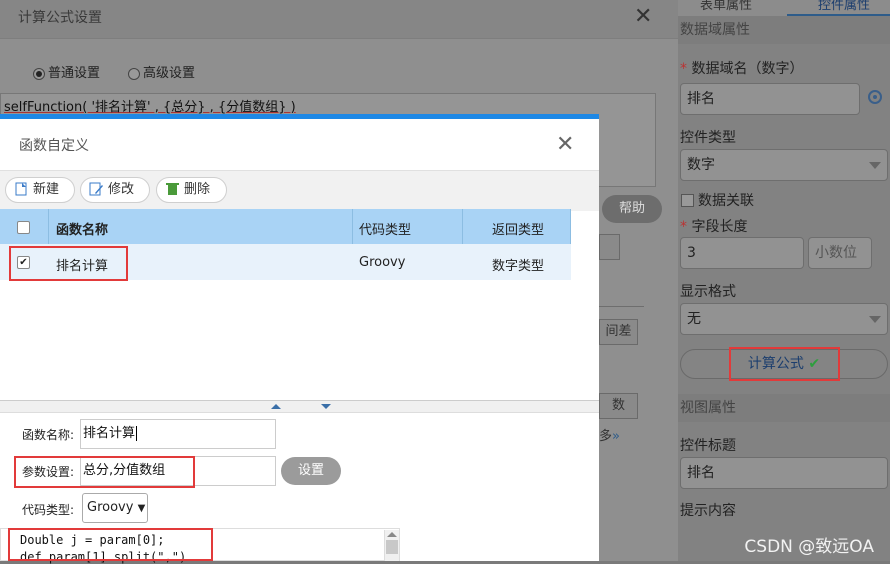 The width and height of the screenshot is (890, 564). Describe the element at coordinates (518, 228) in the screenshot. I see `column-header-return-type: 返回类型` at that location.